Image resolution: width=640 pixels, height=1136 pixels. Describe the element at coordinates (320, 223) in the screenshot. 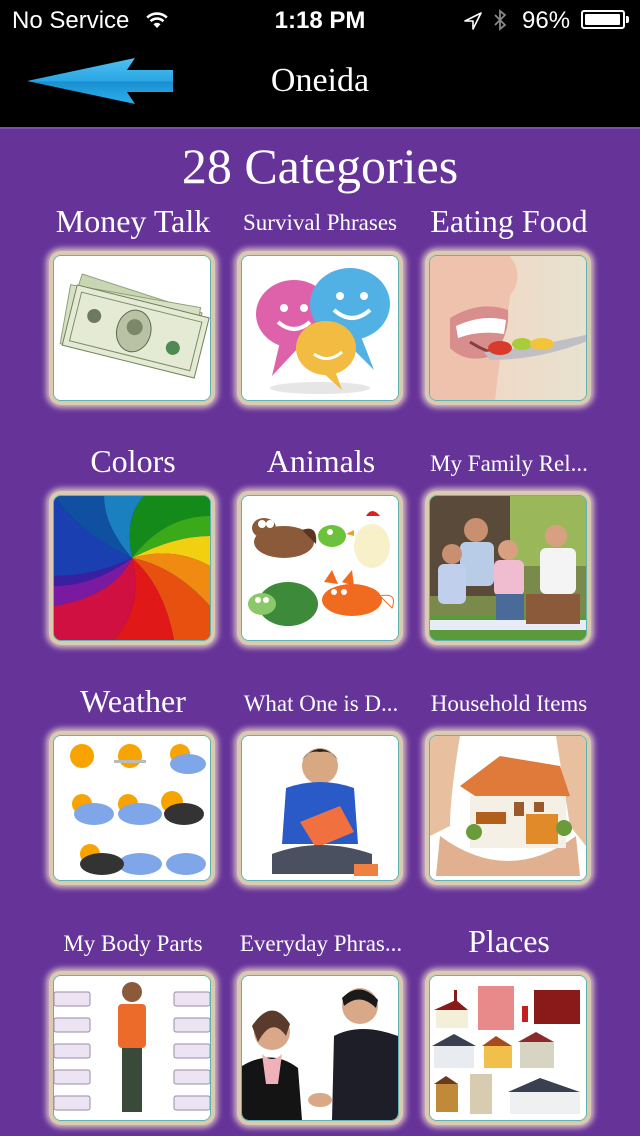

I see `category-label: Survival Phrases` at that location.